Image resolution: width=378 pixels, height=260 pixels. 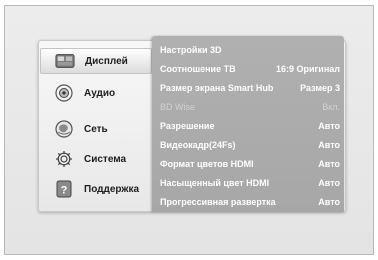 What do you see at coordinates (250, 144) in the screenshot?
I see `setting-row-24fs: Видеокадр(24Fs) Авто` at bounding box center [250, 144].